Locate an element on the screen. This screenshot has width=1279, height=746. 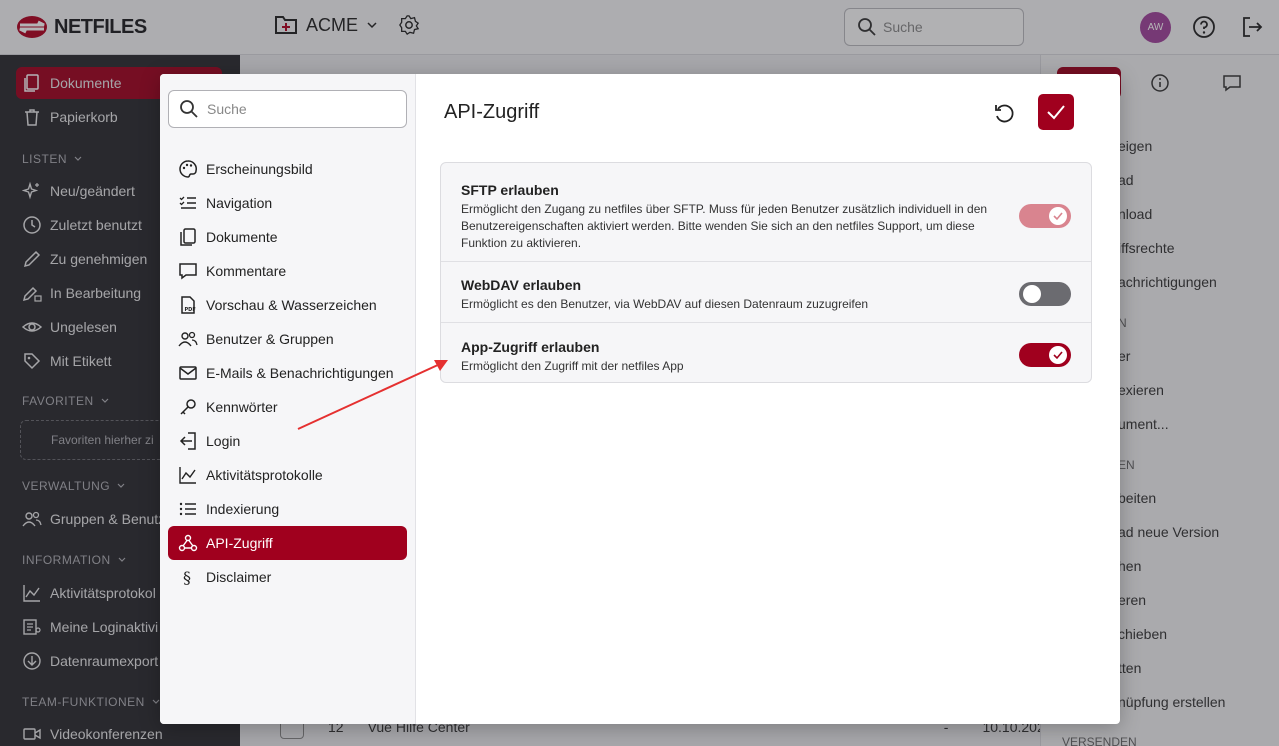
app-access-toggle is located at coordinates (1045, 355).